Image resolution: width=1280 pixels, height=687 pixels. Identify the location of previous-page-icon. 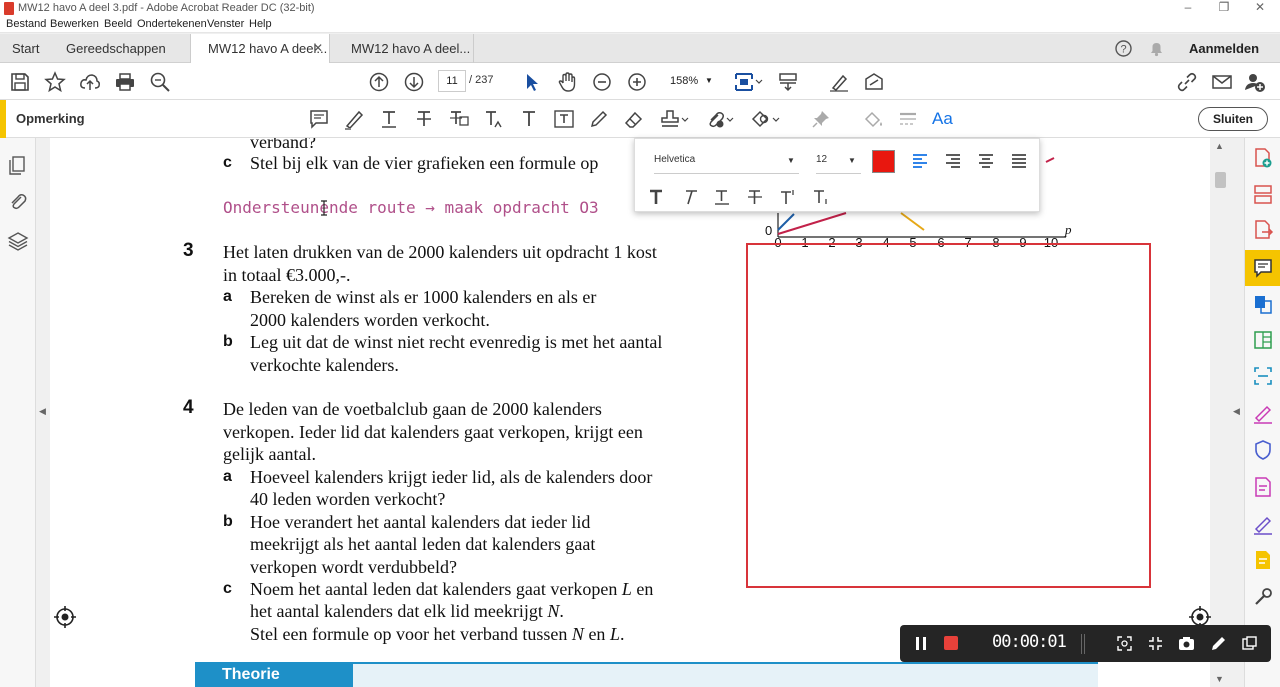
(379, 82).